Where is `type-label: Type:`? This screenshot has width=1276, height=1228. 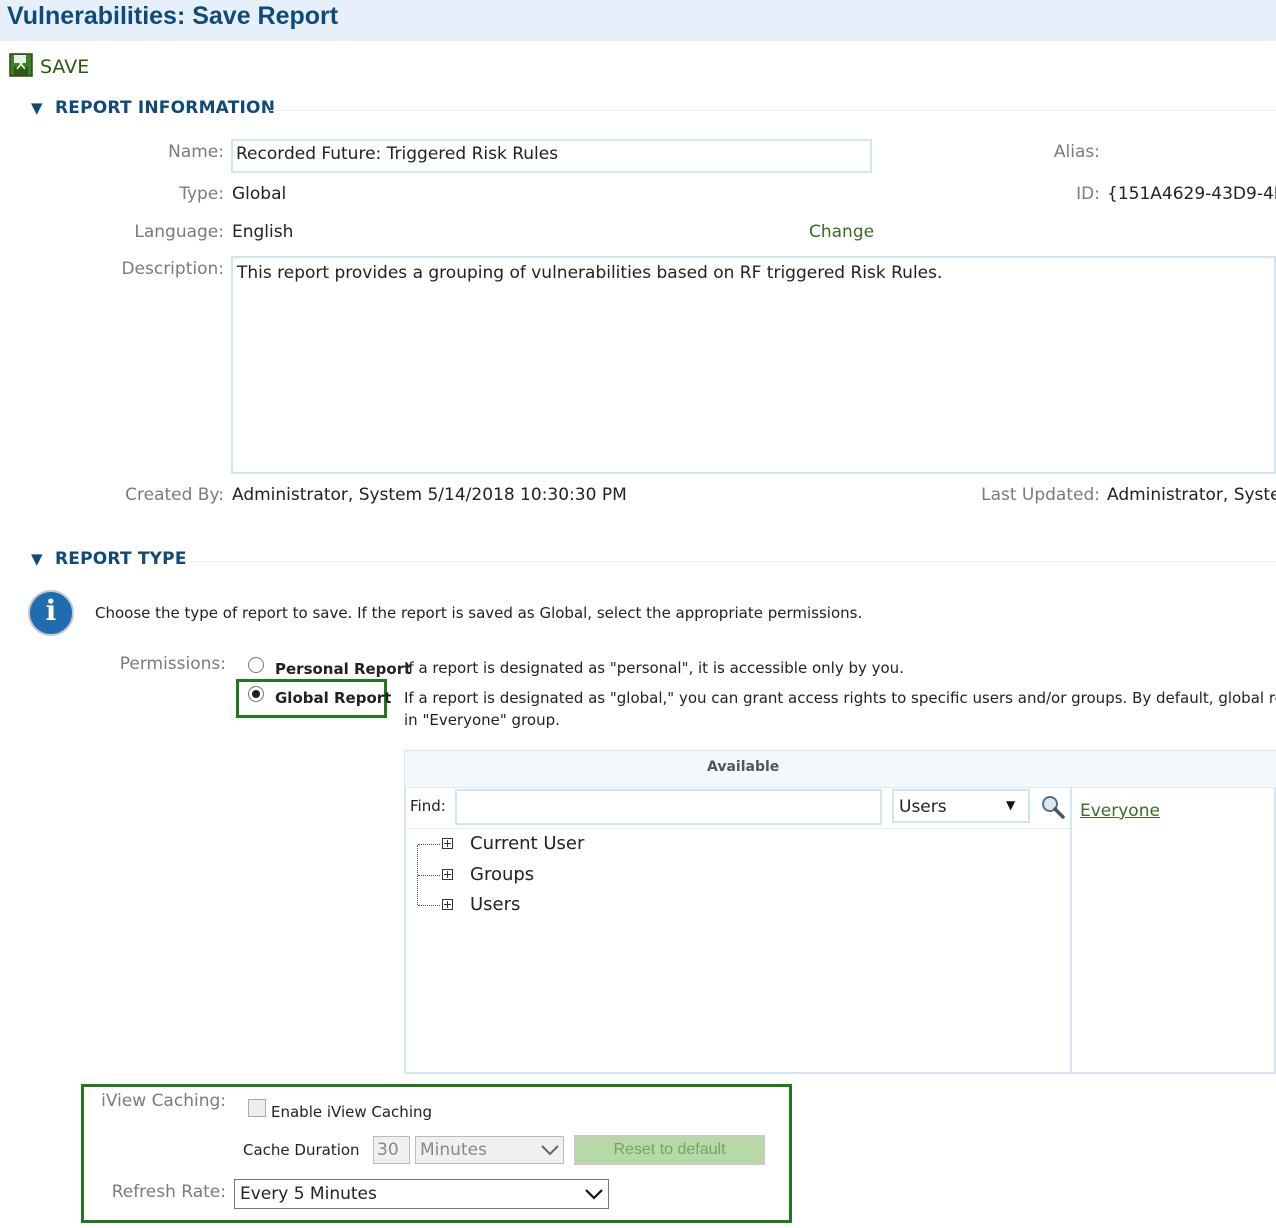 type-label: Type: is located at coordinates (201, 194).